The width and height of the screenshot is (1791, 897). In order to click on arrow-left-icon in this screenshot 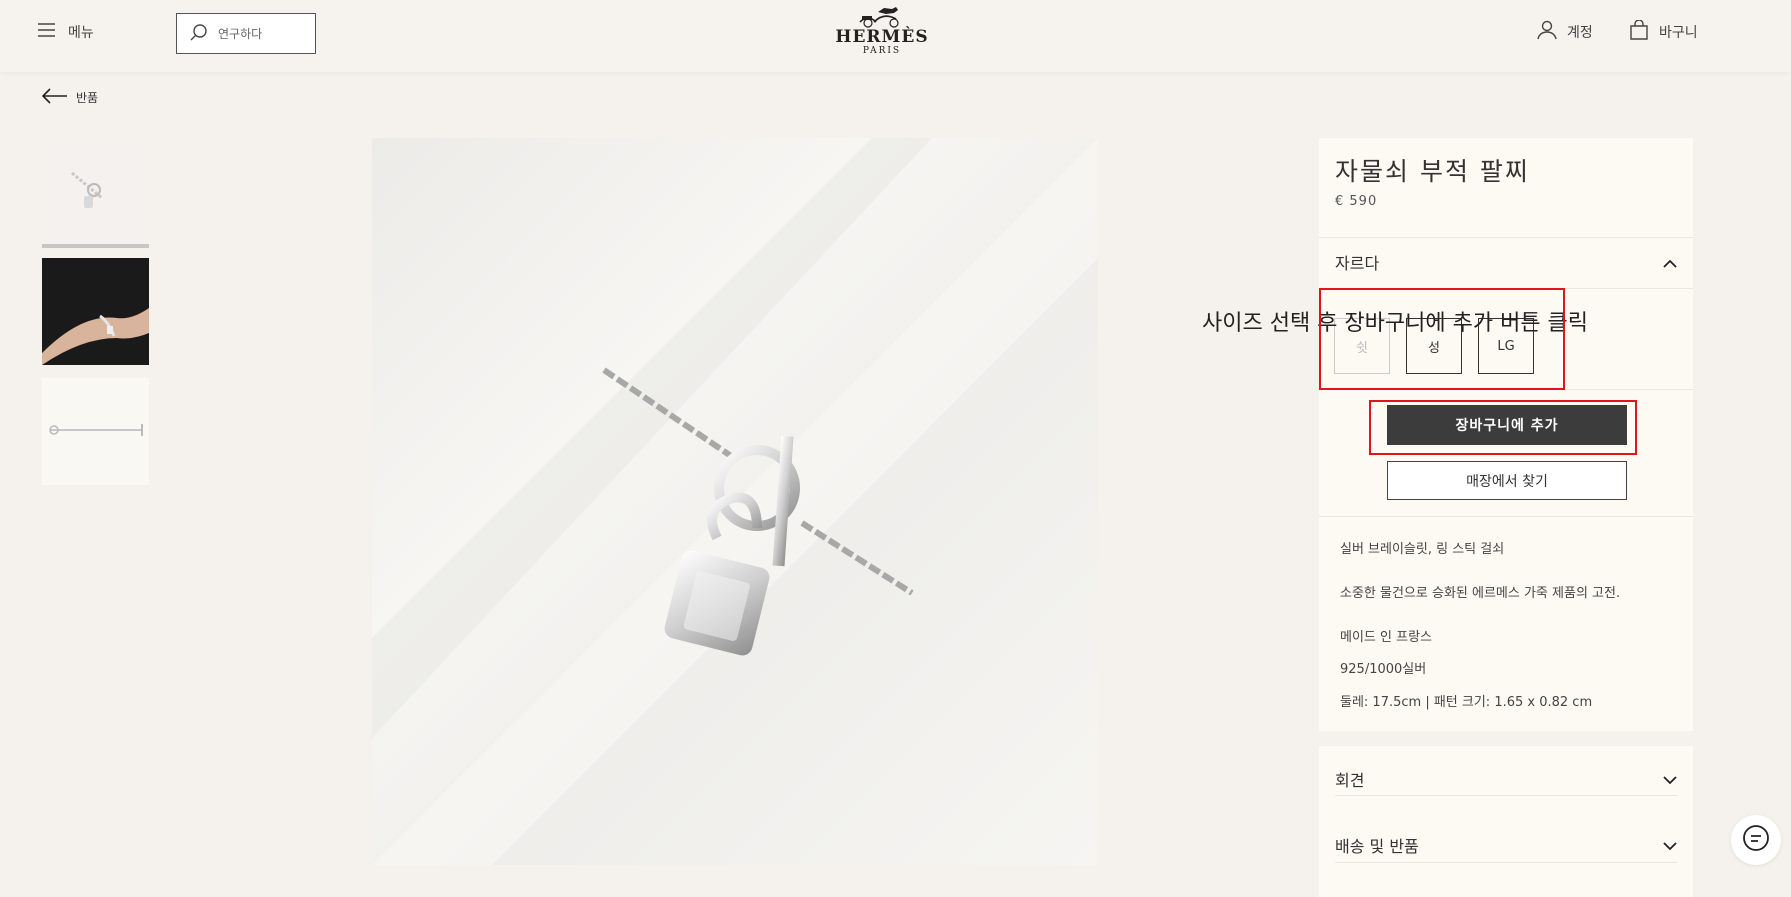, I will do `click(54, 97)`.